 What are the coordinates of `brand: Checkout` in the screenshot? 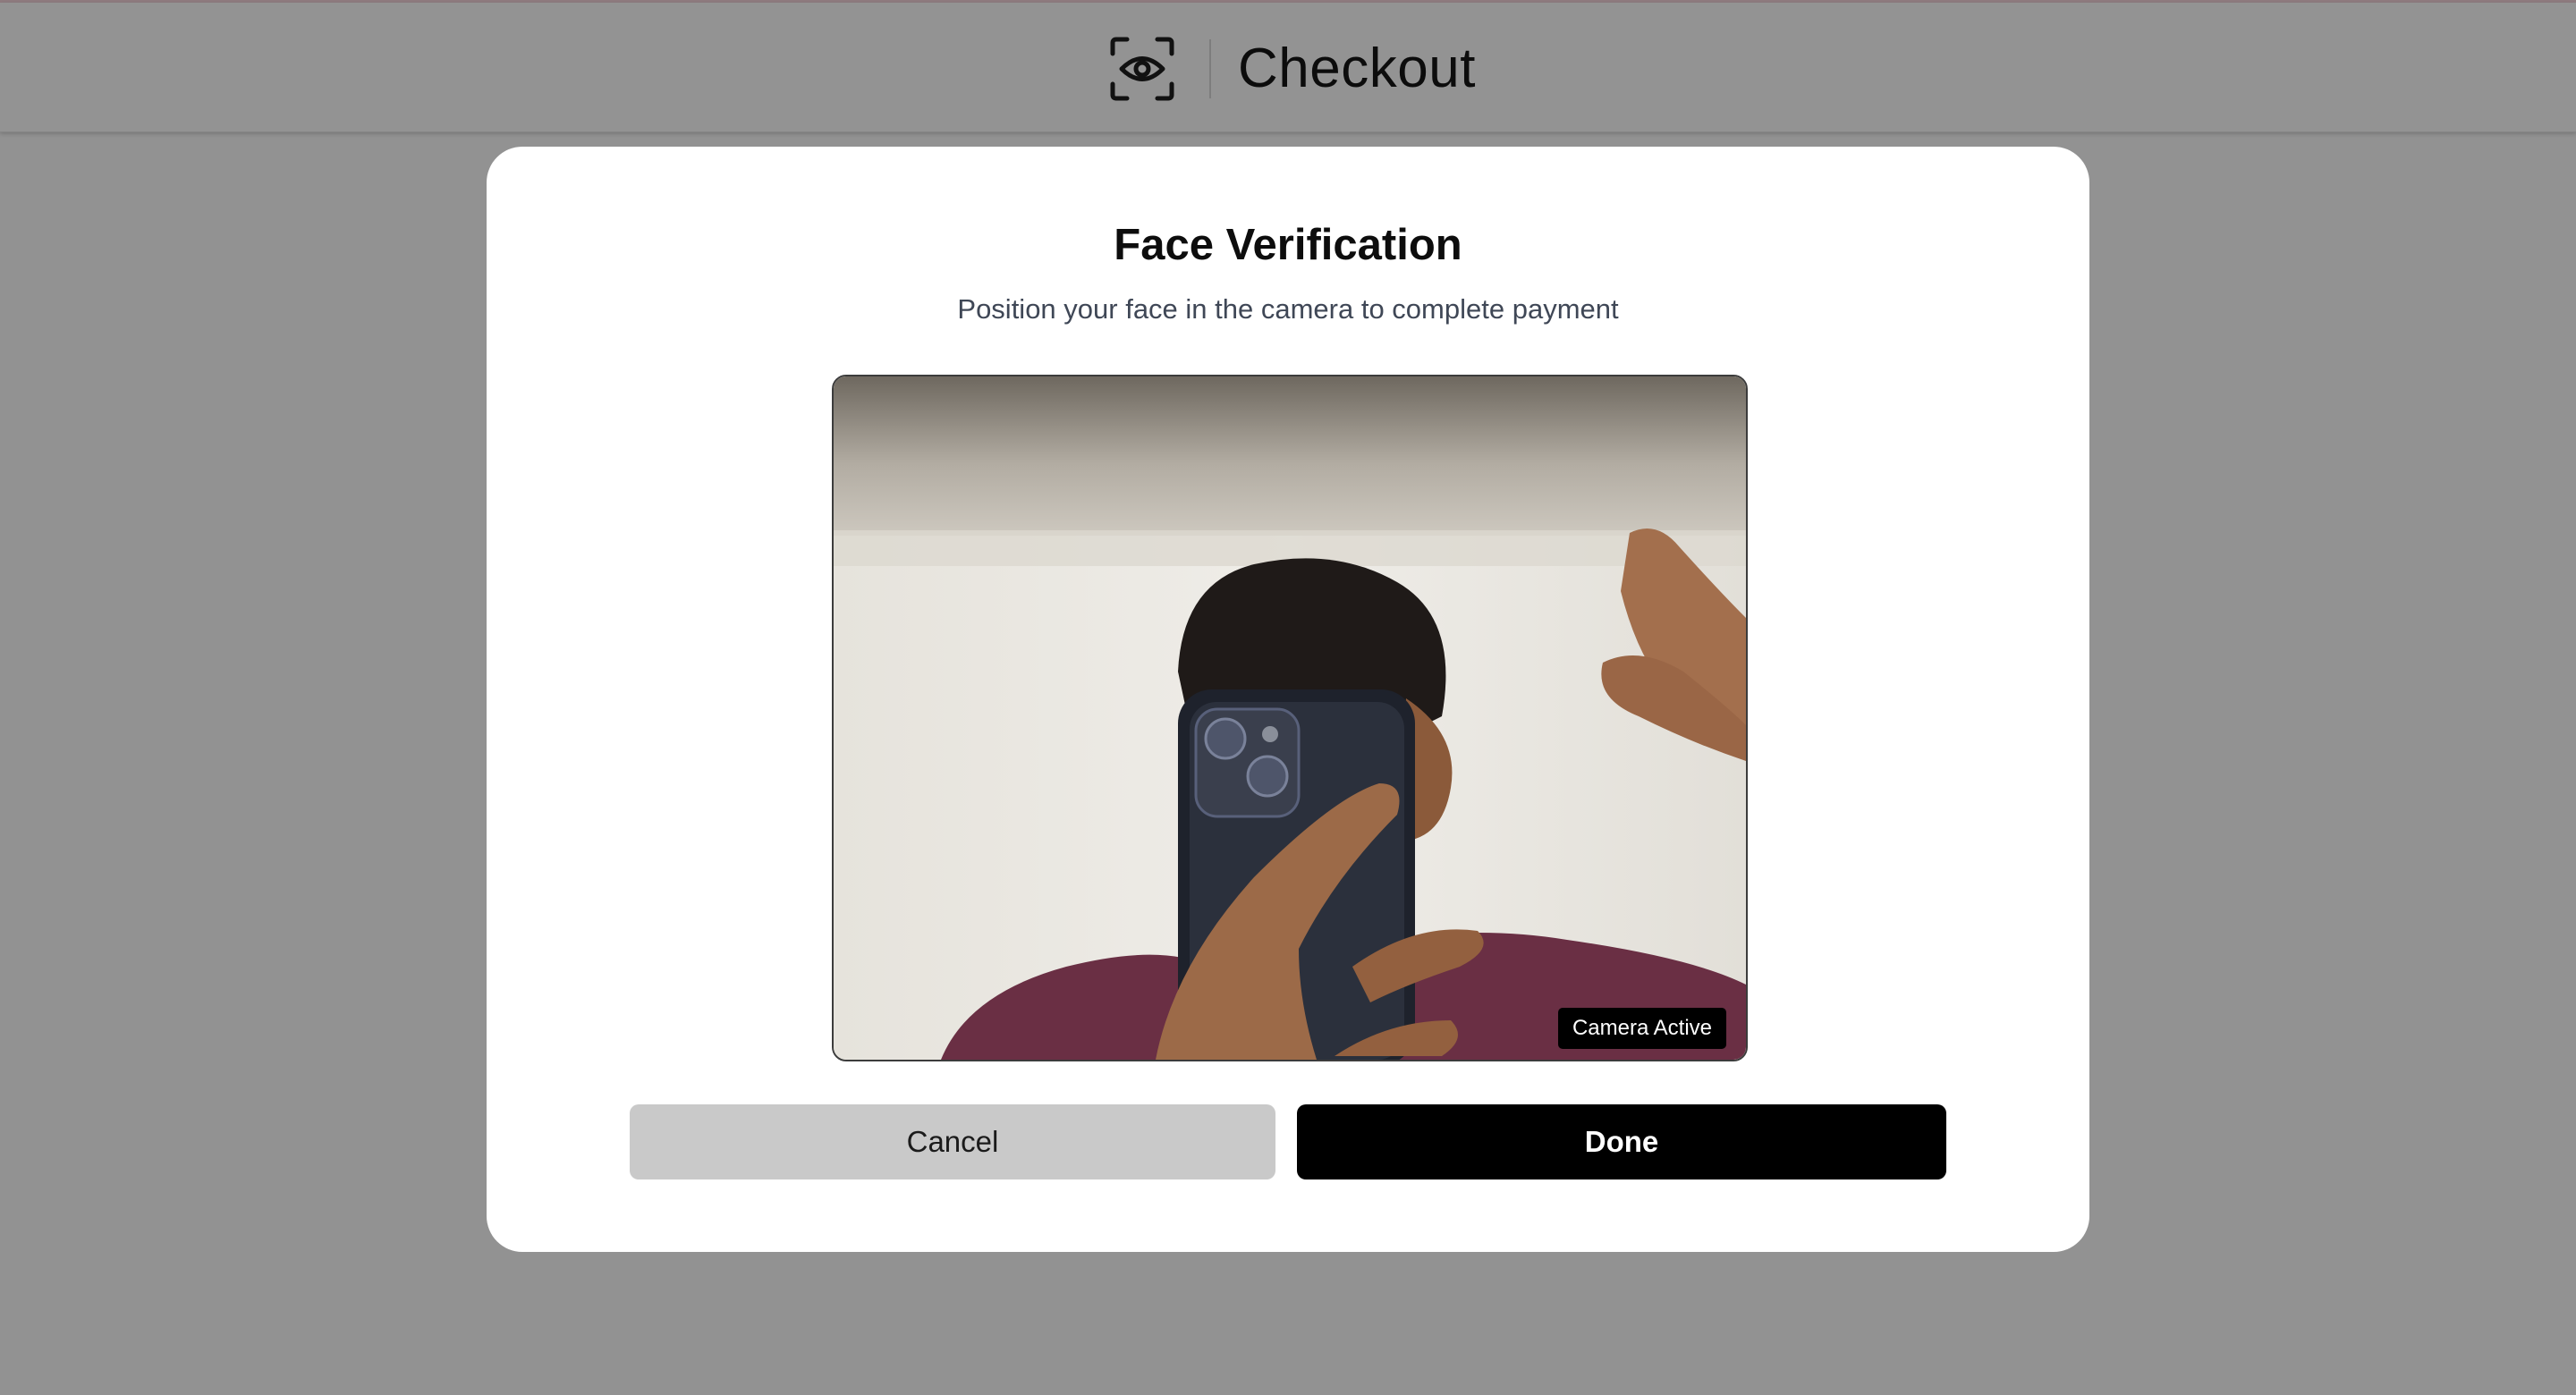 It's located at (1292, 69).